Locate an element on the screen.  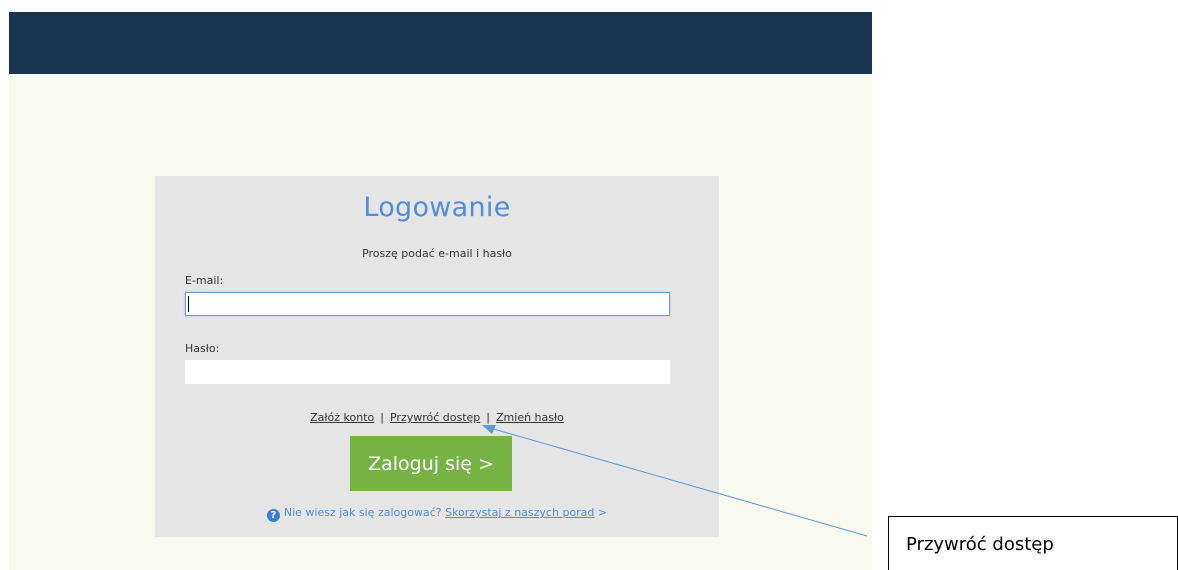
callout-arrow-line is located at coordinates (678, 482).